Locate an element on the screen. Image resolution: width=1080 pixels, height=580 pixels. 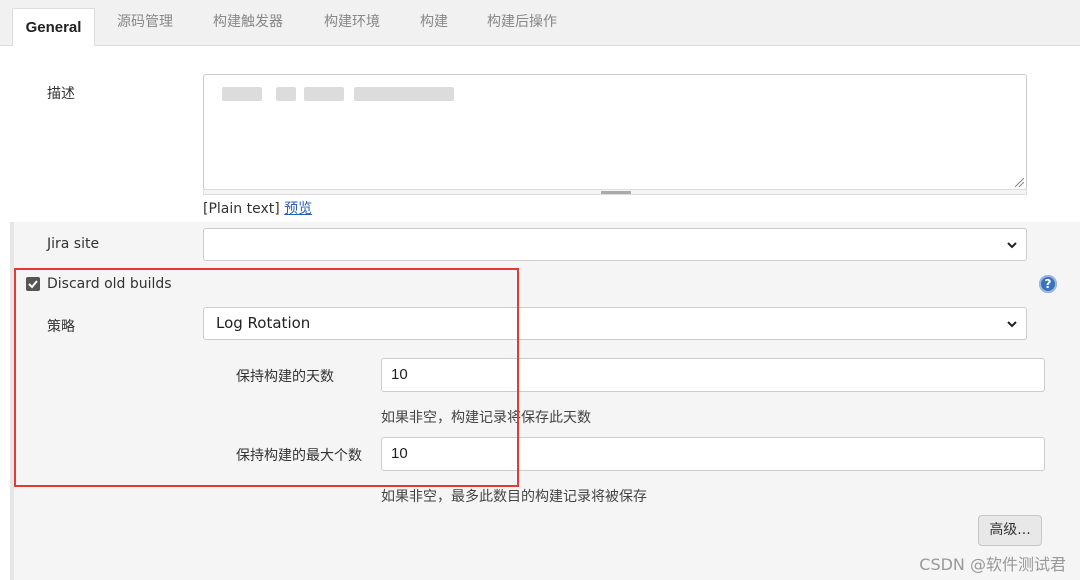
grabber-handle-icon is located at coordinates (616, 192).